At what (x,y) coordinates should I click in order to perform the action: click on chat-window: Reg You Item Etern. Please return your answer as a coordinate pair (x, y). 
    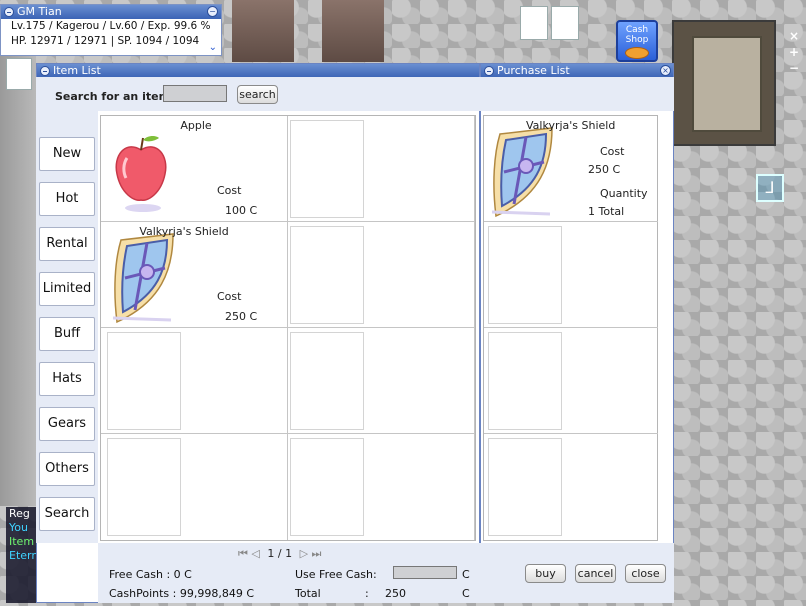
    Looking at the image, I should click on (22, 555).